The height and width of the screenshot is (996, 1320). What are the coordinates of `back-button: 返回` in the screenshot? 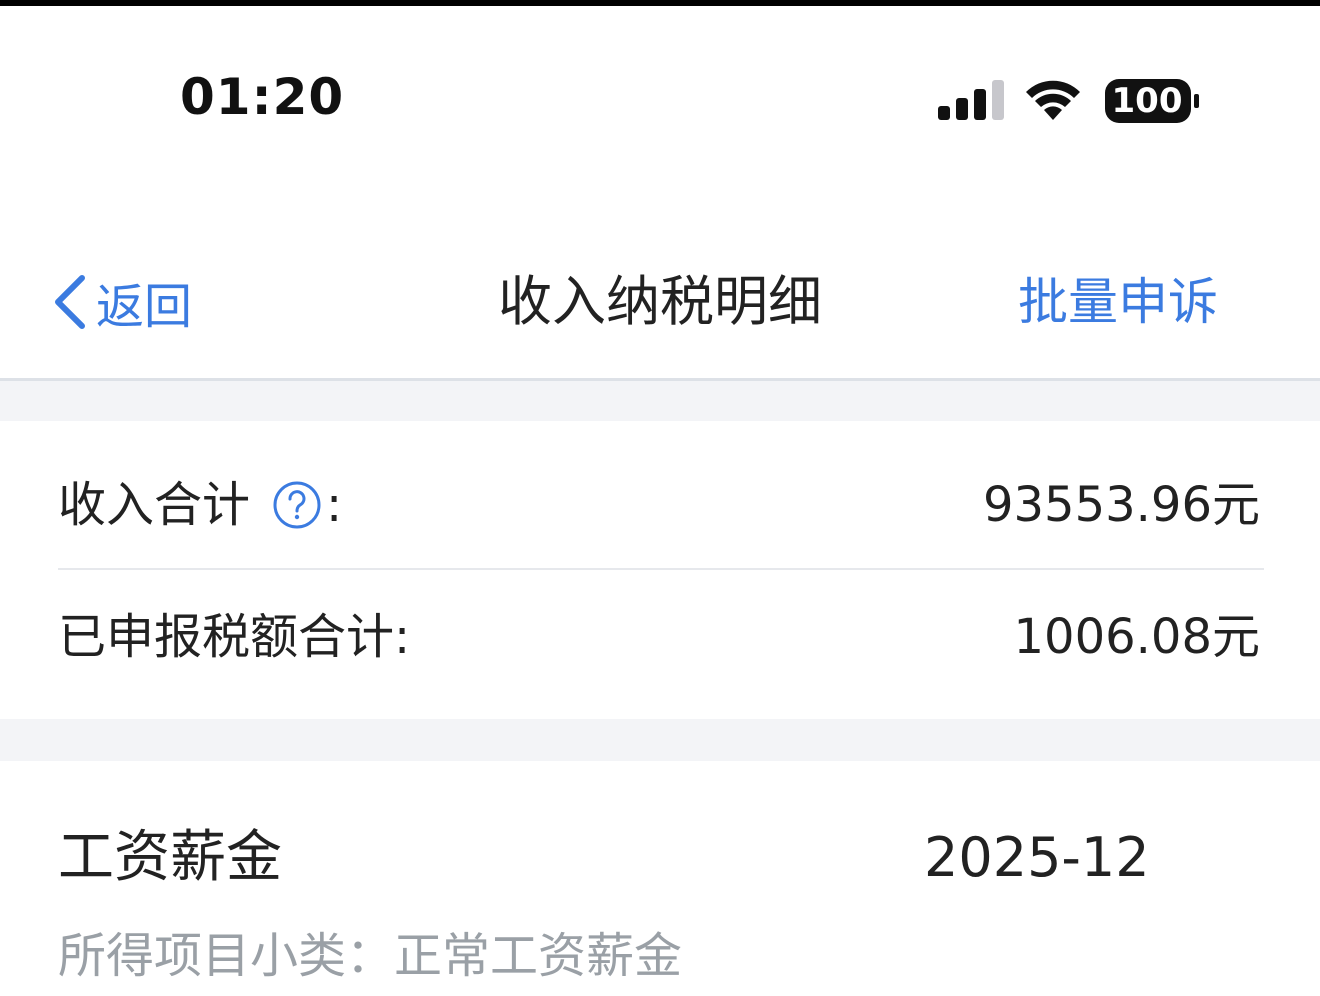 It's located at (121, 302).